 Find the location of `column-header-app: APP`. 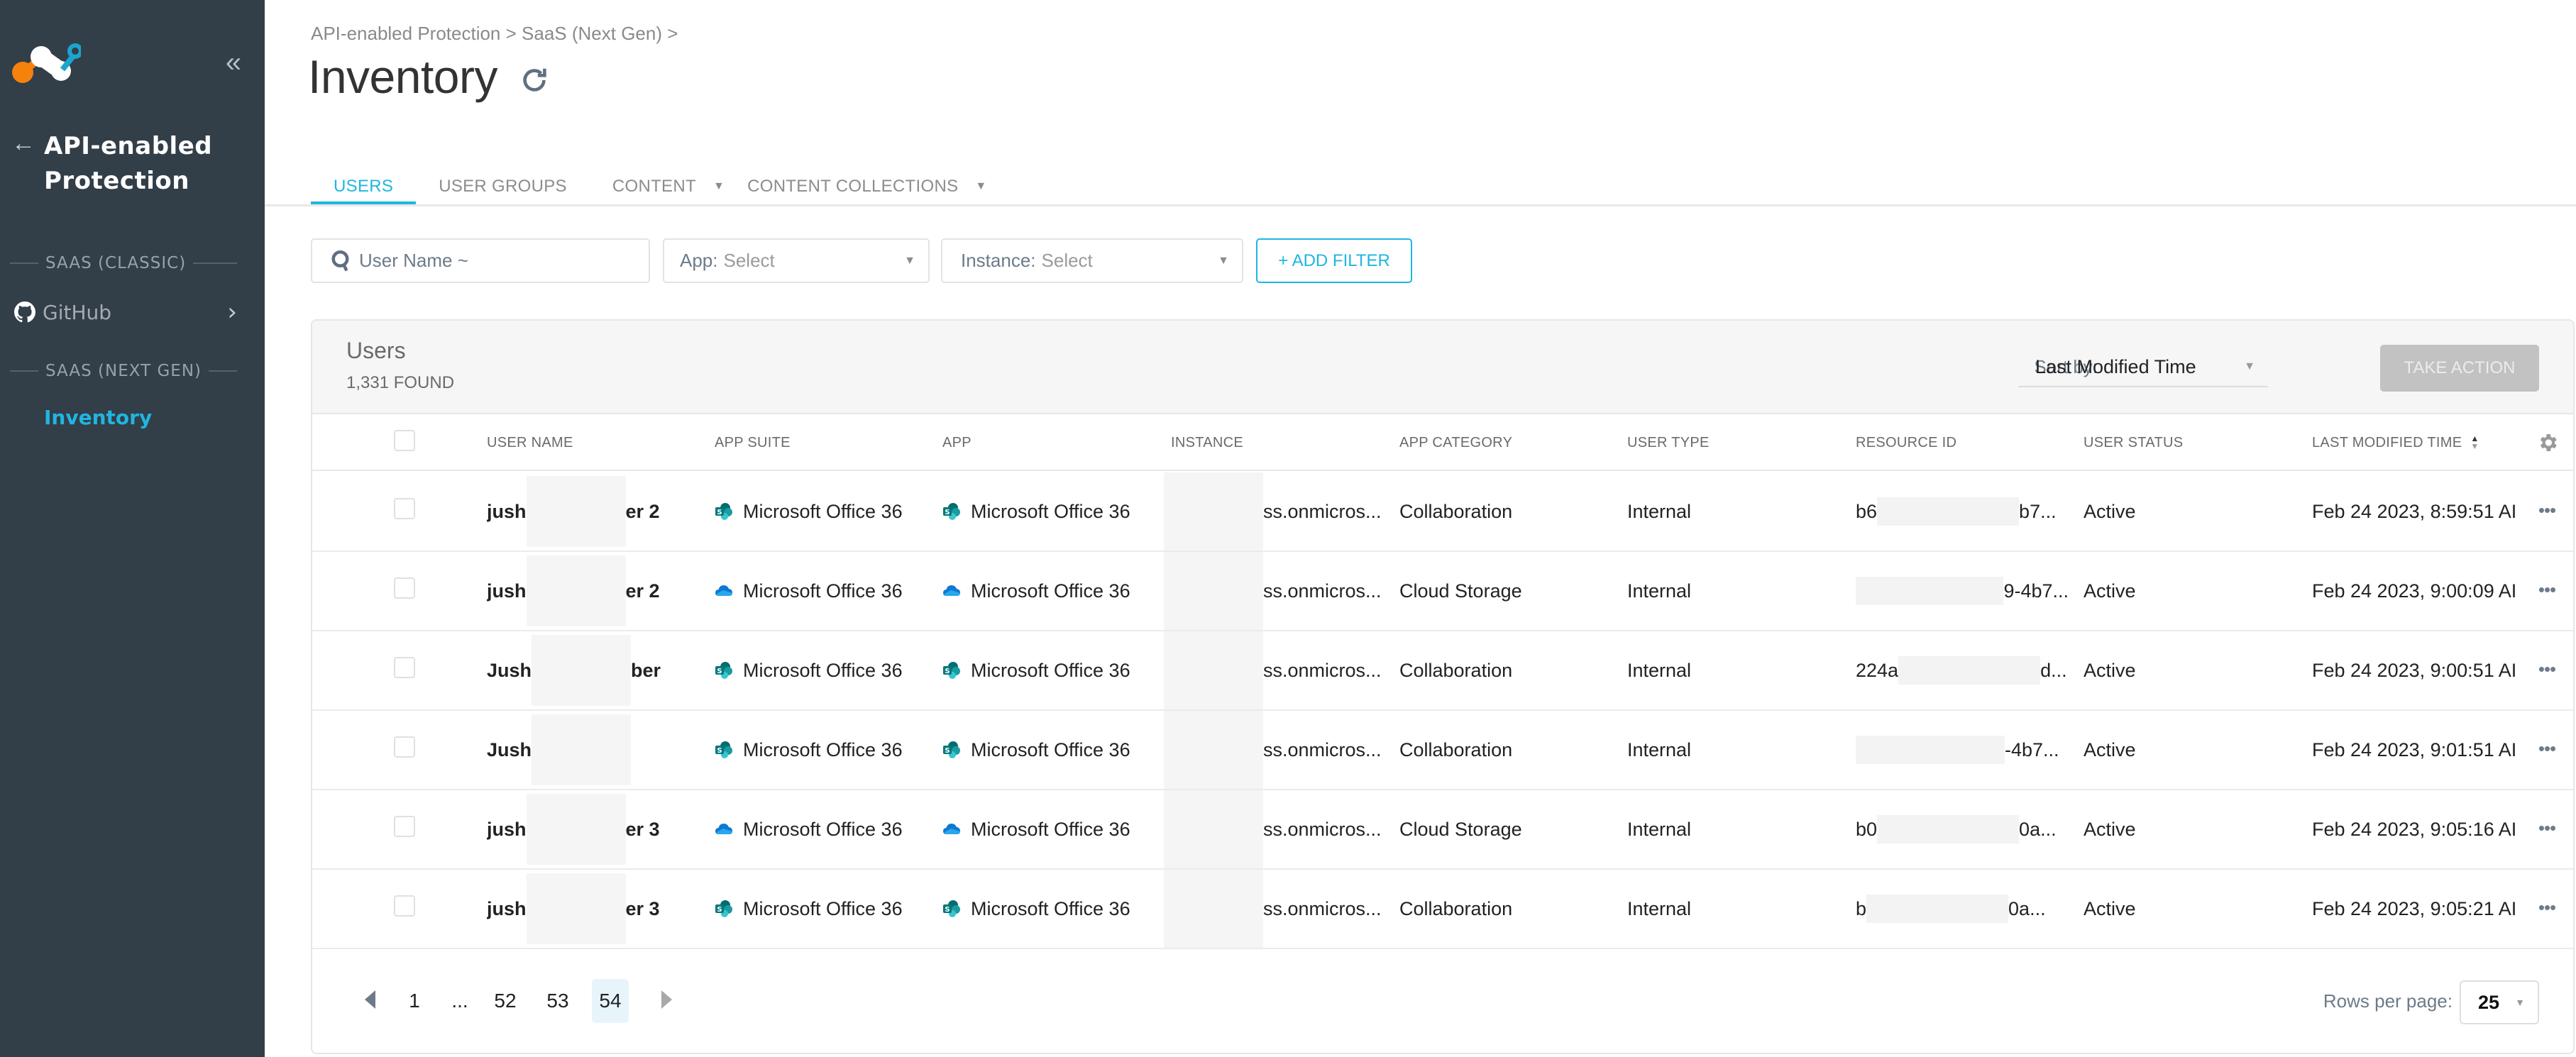

column-header-app: APP is located at coordinates (956, 442).